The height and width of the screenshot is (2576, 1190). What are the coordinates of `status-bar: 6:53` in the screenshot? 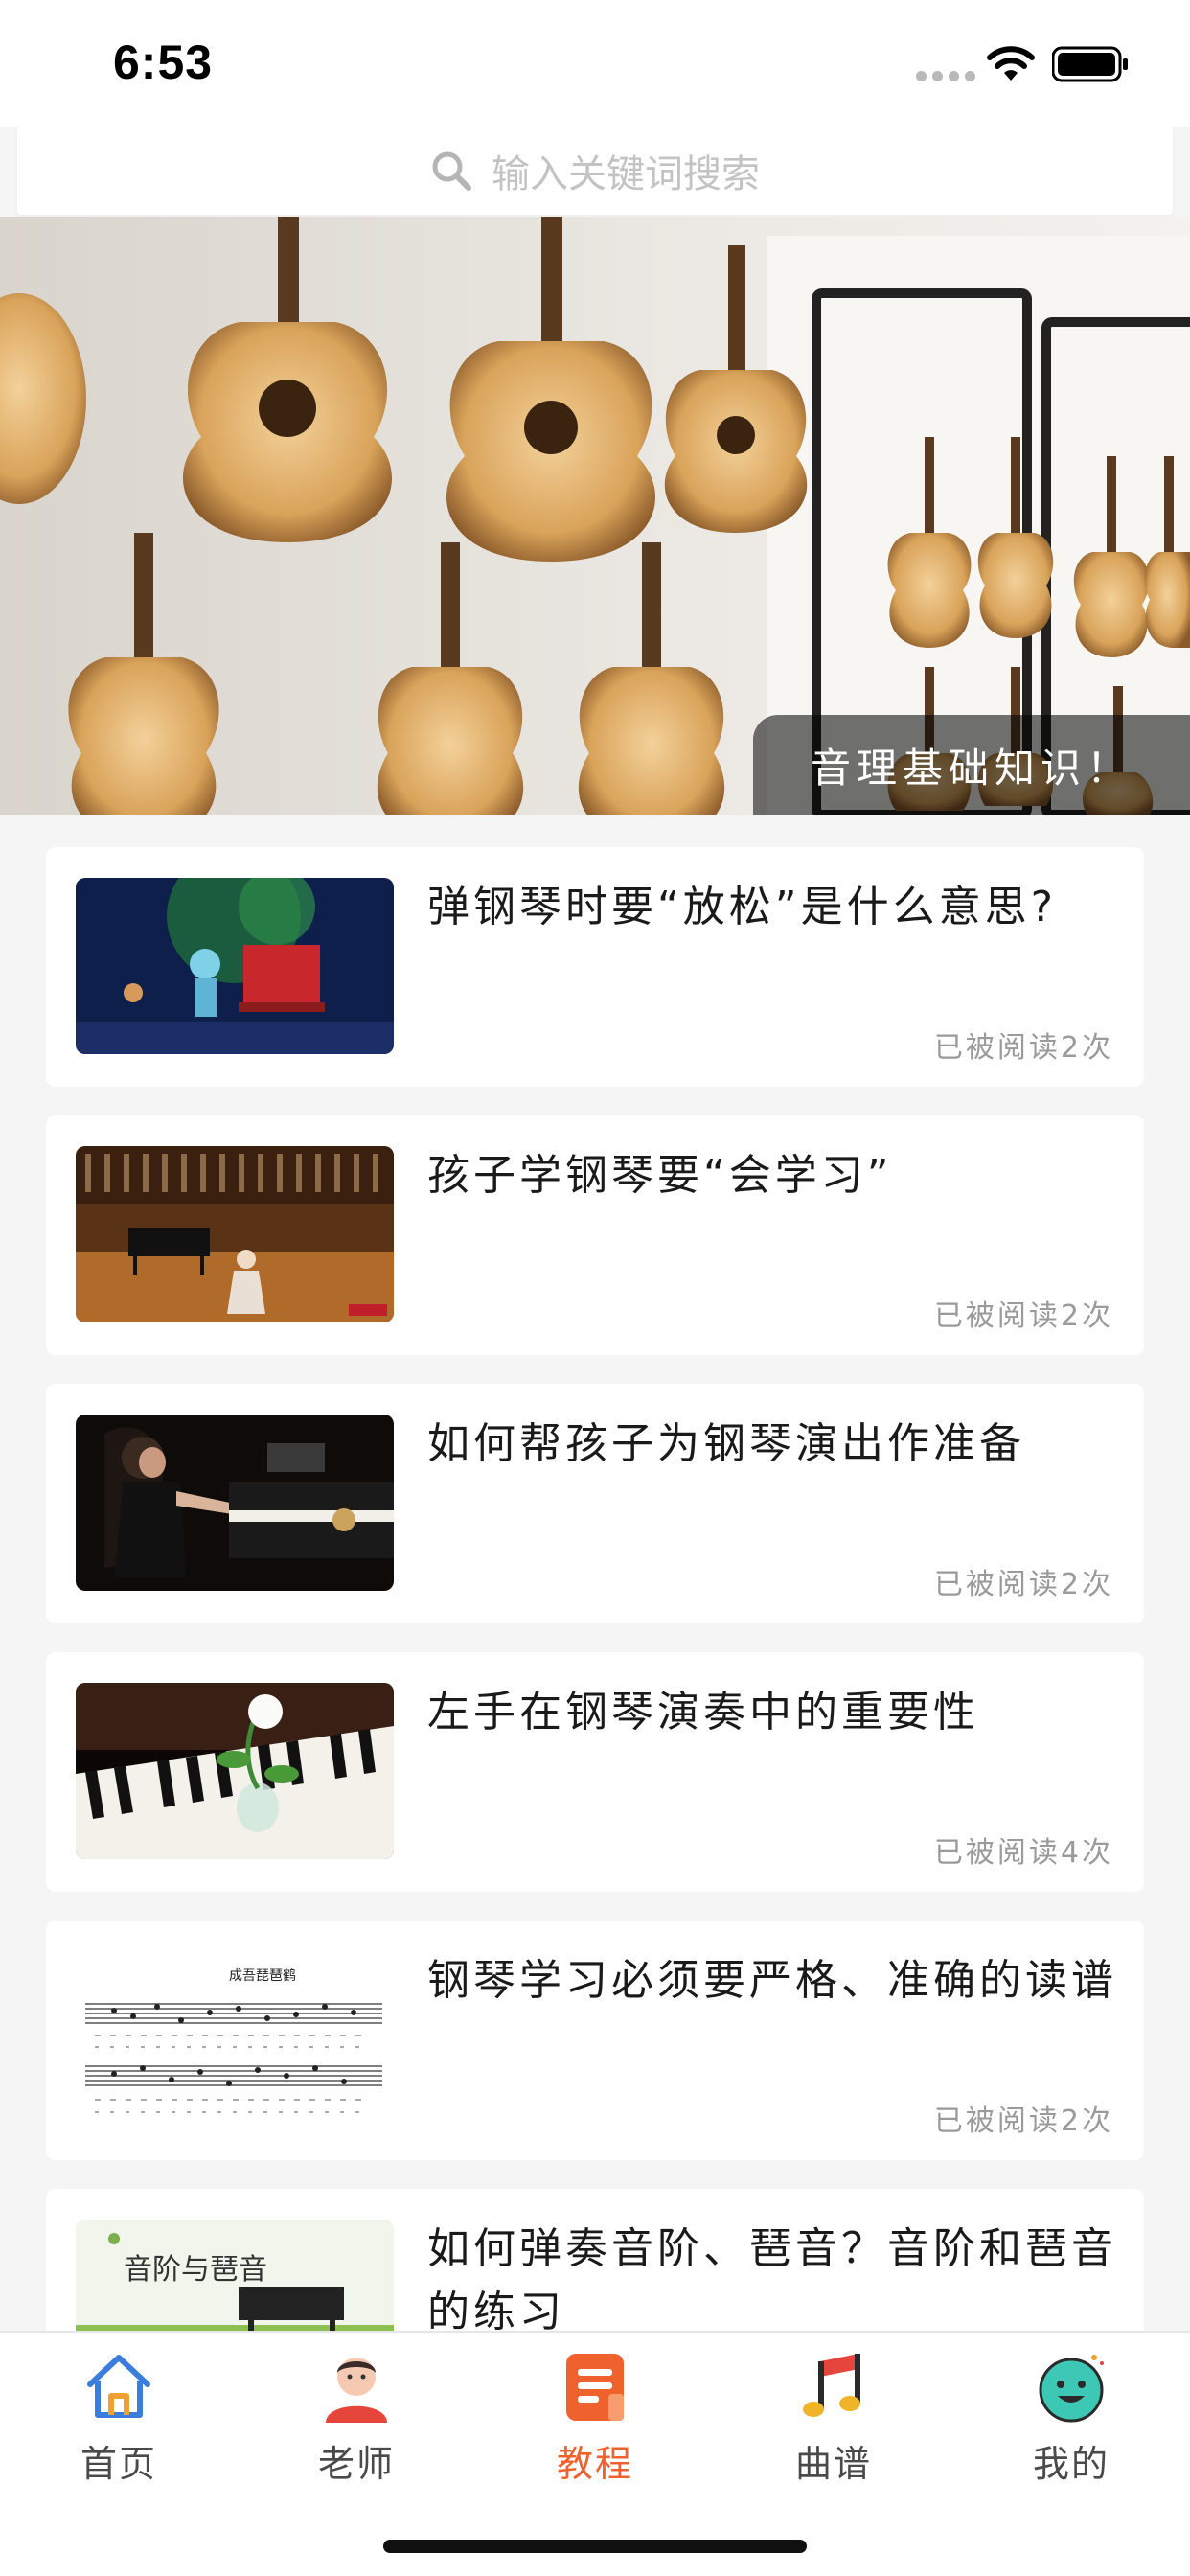 It's located at (595, 63).